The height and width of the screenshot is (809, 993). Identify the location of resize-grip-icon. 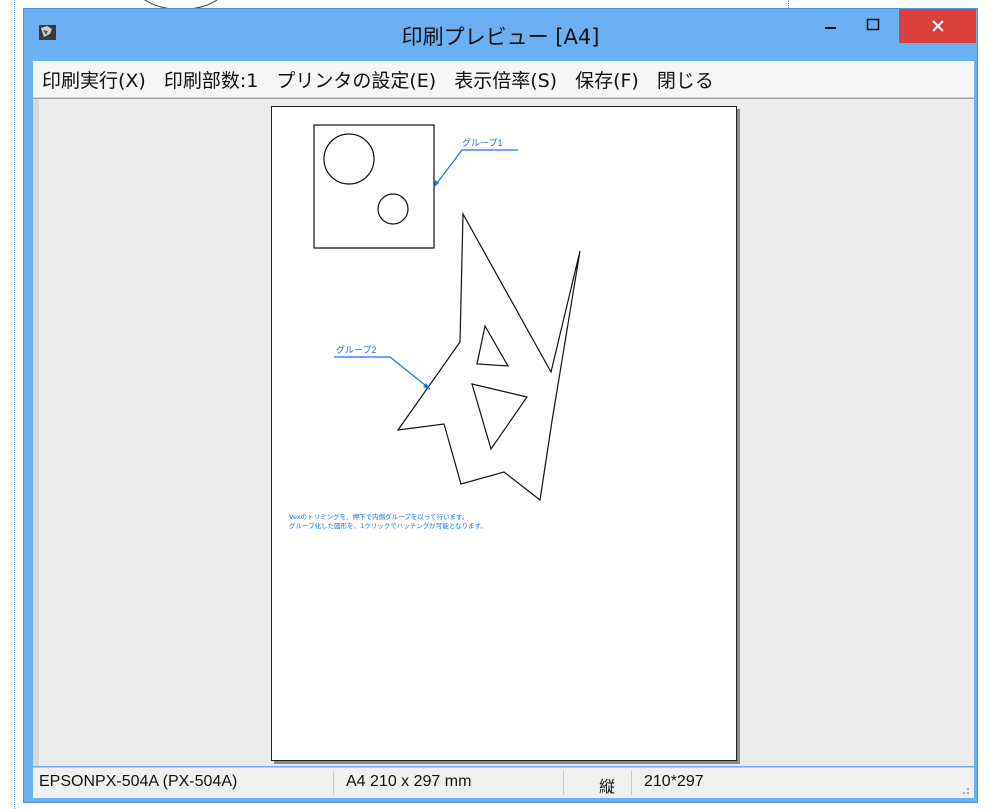
(965, 790).